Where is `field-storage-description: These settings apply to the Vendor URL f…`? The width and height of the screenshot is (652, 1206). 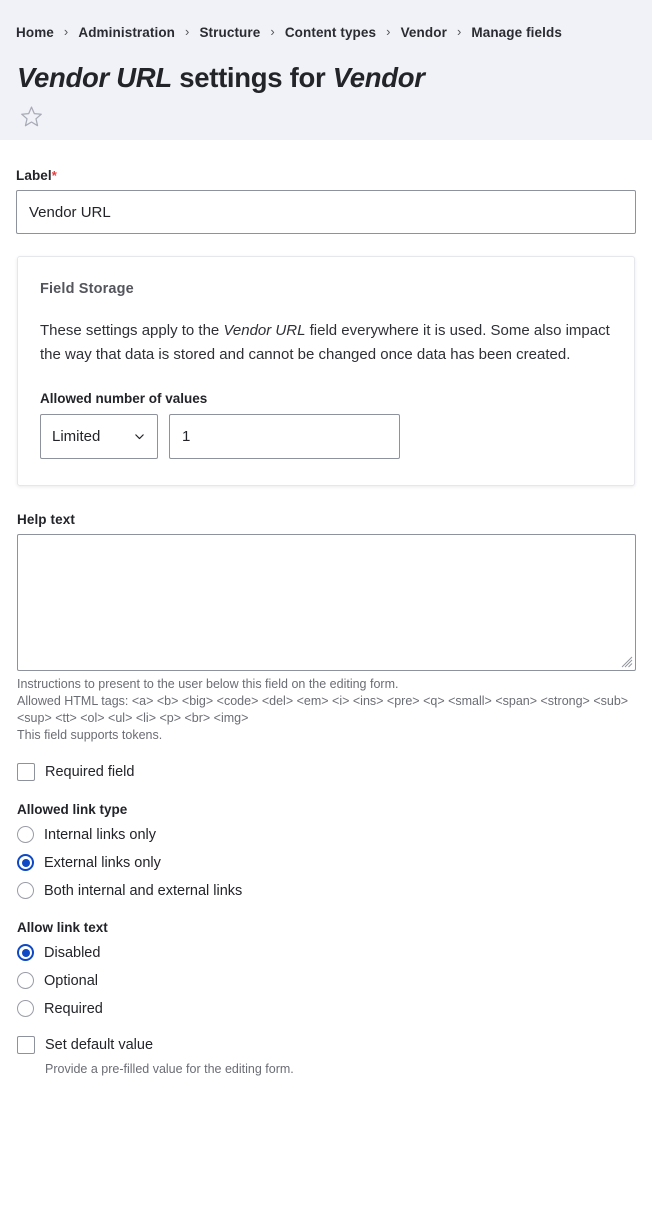
field-storage-description: These settings apply to the Vendor URL f… is located at coordinates (326, 343).